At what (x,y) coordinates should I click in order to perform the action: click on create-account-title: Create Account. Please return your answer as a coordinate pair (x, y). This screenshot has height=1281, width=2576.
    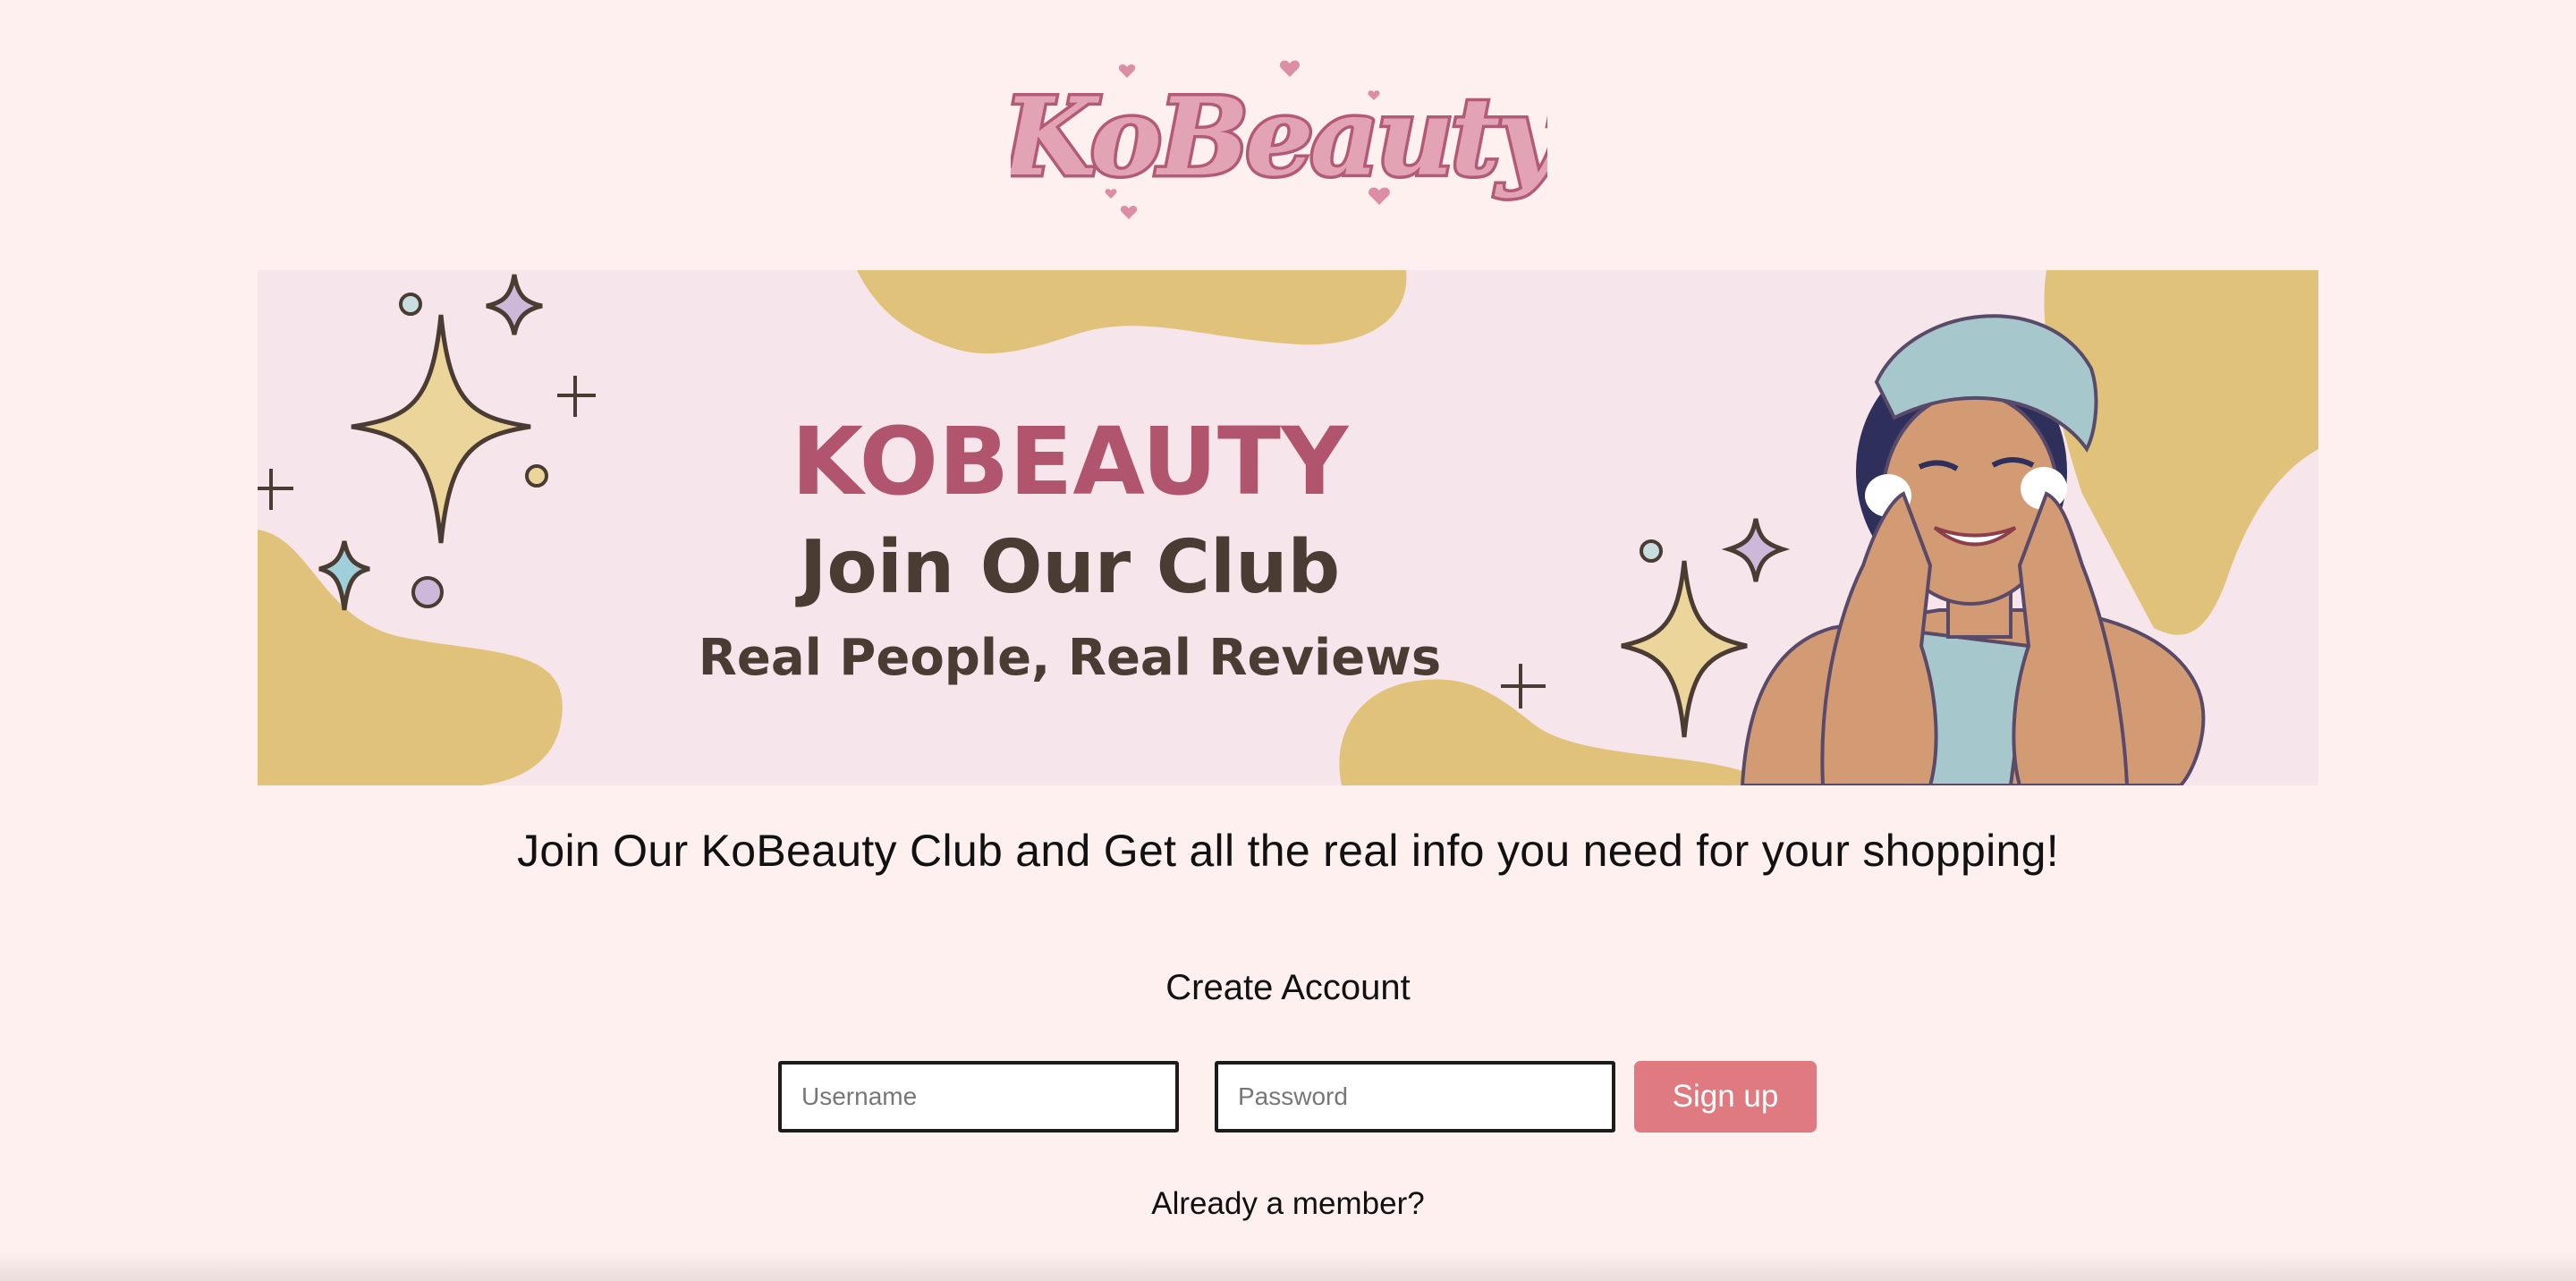
    Looking at the image, I should click on (1288, 987).